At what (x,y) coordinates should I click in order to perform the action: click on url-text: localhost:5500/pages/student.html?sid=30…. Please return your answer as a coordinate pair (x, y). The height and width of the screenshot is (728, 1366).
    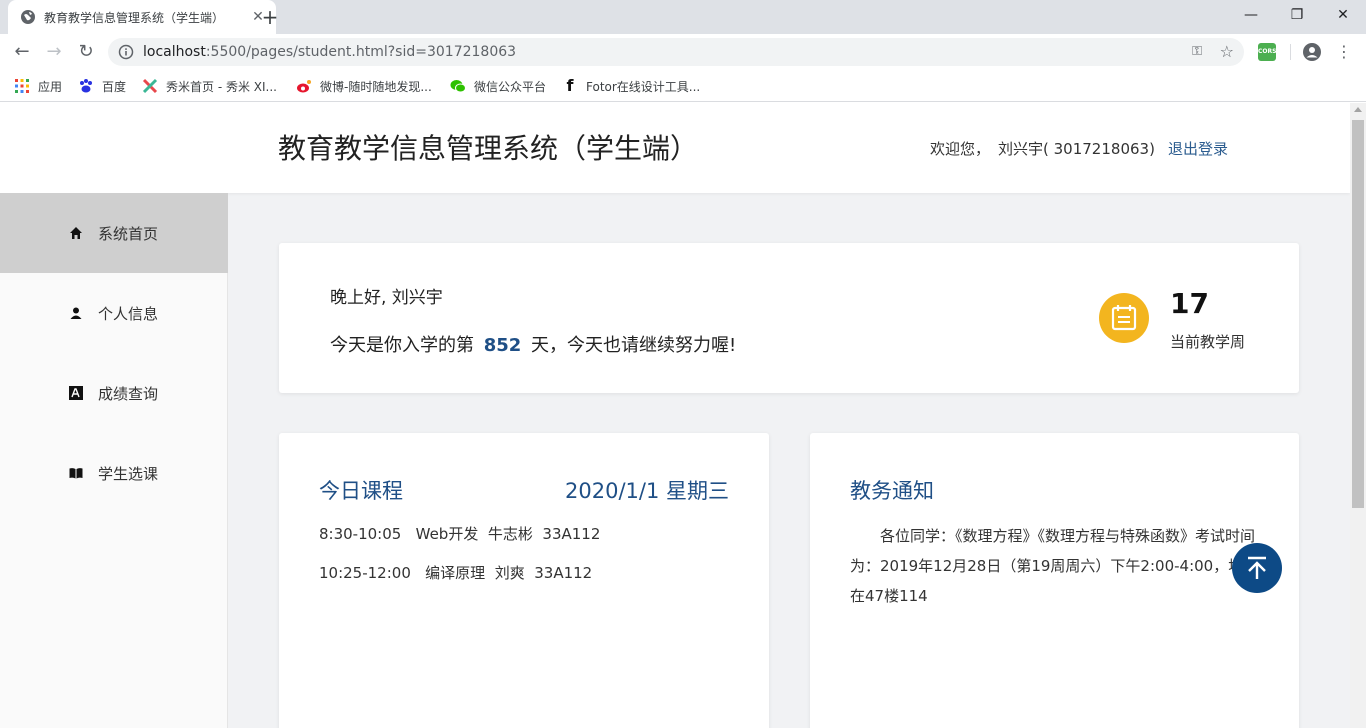
    Looking at the image, I should click on (329, 52).